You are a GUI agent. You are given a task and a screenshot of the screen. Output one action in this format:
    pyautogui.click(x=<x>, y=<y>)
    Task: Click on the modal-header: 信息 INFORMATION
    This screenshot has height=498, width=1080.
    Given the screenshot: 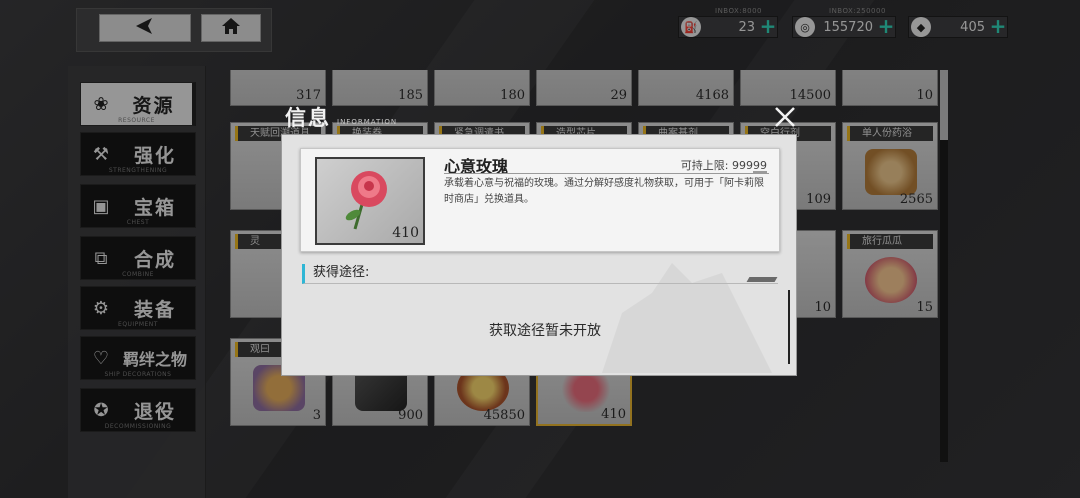 What is the action you would take?
    pyautogui.click(x=340, y=117)
    